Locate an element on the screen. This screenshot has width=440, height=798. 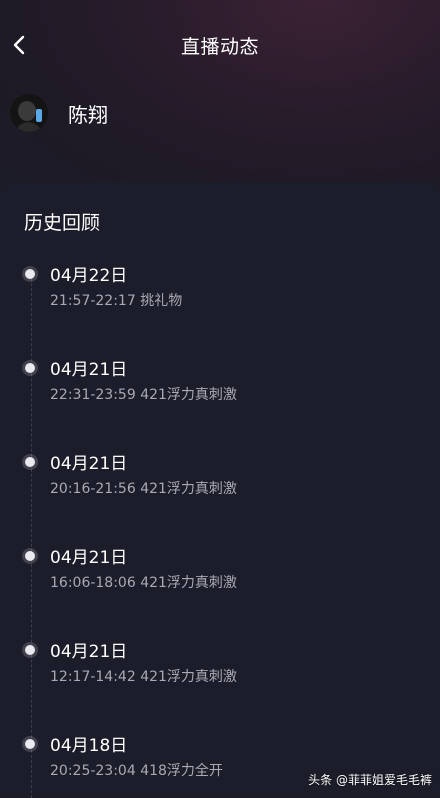
list-item: 04月22日 21:57-22:17 挑礼物 is located at coordinates (220, 291).